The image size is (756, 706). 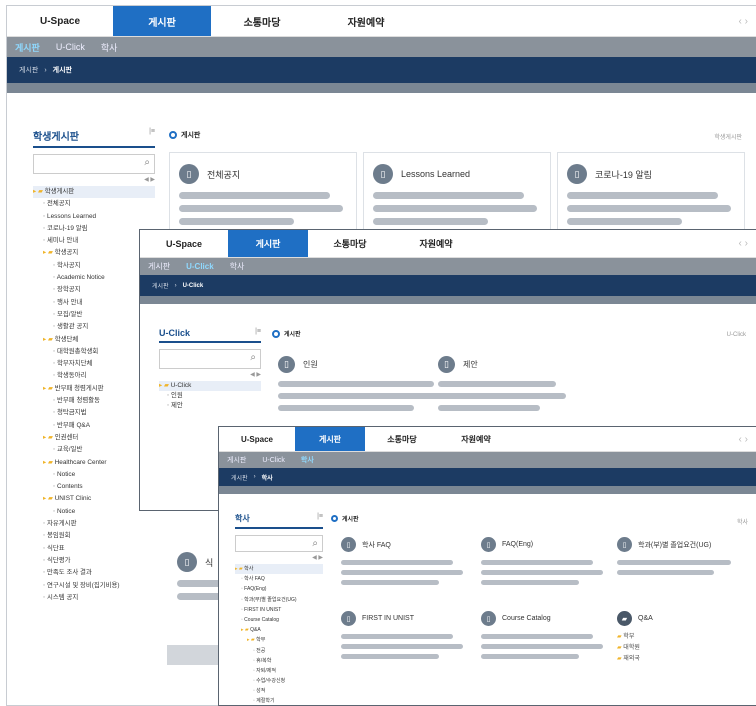 I want to click on tree-folder: ▸ ▰ 인권센터, so click(x=94, y=438).